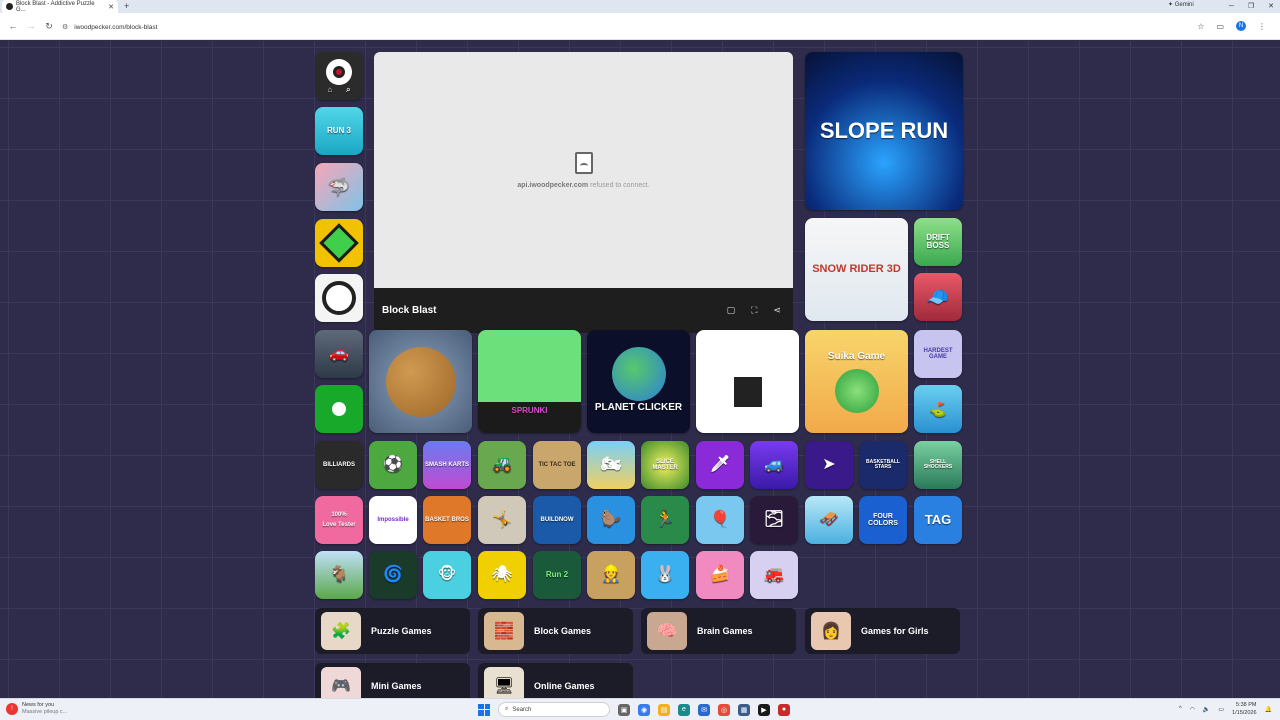 The image size is (1280, 720). I want to click on game-tile-hydrant: 🚒, so click(774, 575).